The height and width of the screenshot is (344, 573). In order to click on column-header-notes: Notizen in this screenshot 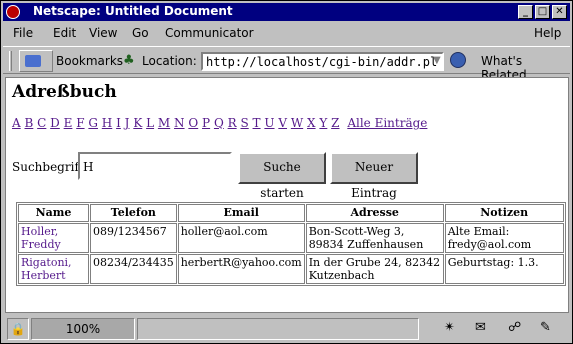, I will do `click(504, 213)`.